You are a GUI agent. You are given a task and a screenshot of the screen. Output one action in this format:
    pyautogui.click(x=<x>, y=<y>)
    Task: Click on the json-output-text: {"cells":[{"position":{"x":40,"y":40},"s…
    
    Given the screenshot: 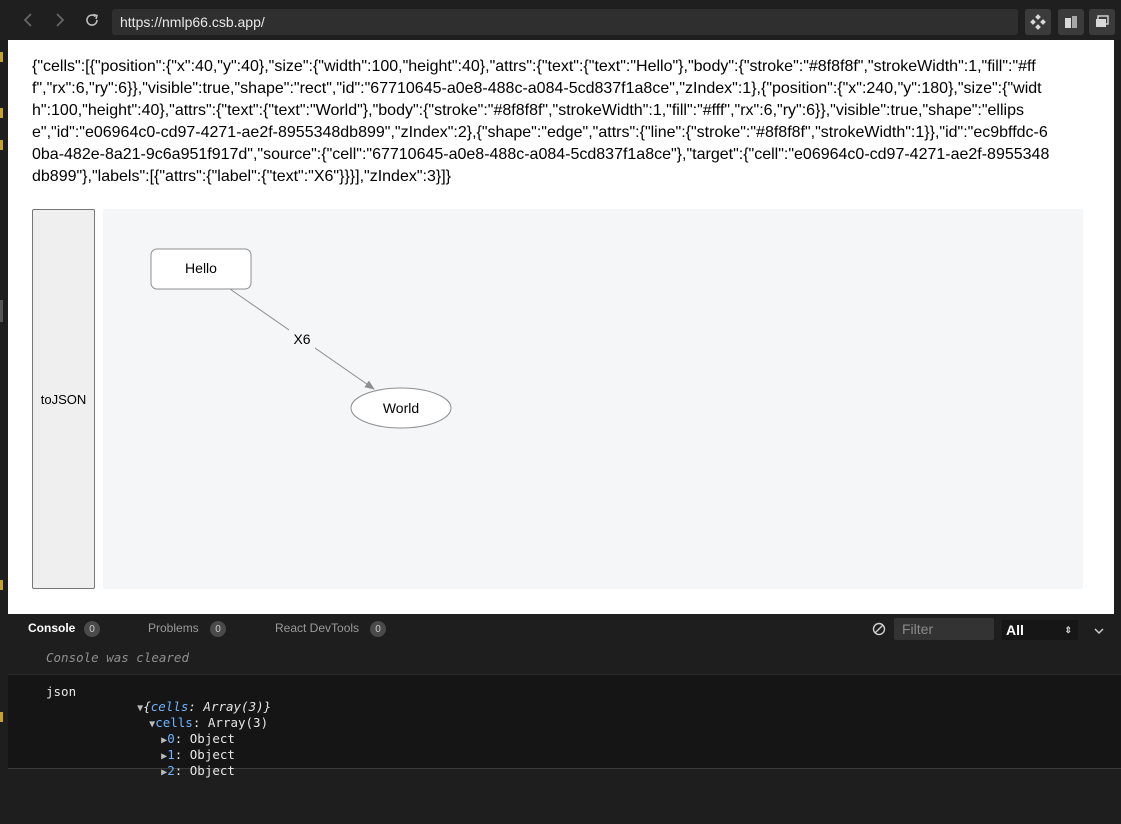 What is the action you would take?
    pyautogui.click(x=541, y=121)
    